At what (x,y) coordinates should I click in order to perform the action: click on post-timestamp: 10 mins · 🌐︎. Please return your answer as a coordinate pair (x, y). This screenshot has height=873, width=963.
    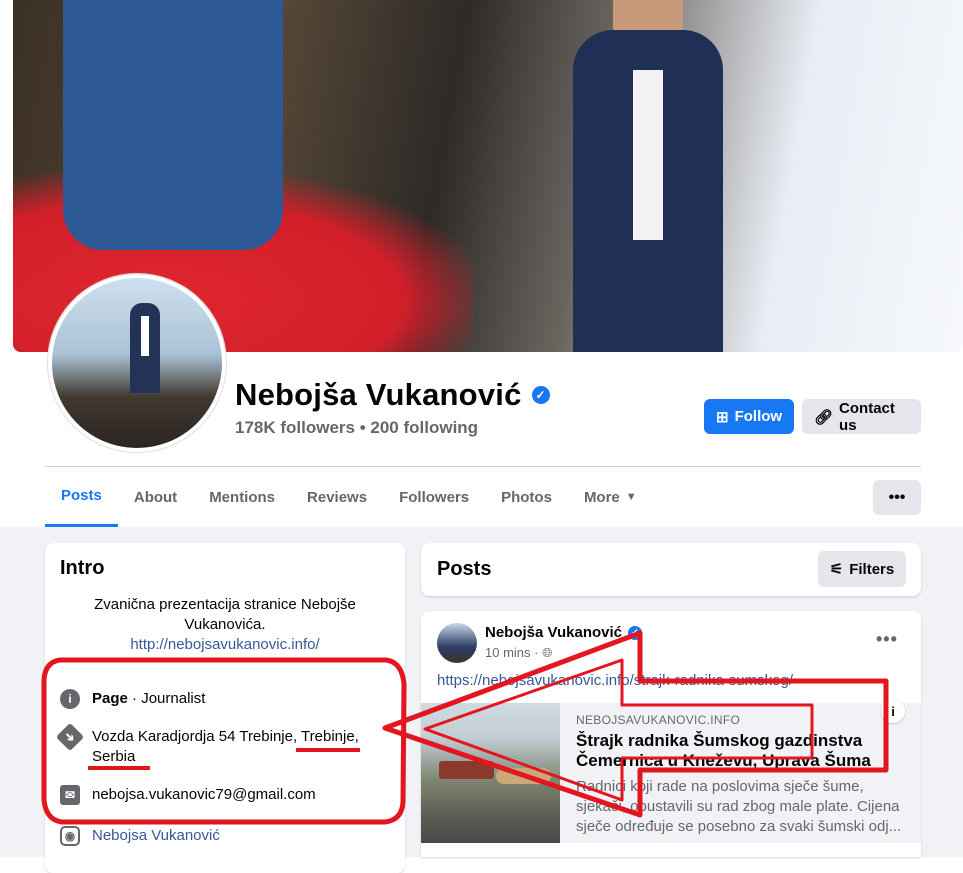
    Looking at the image, I should click on (519, 653).